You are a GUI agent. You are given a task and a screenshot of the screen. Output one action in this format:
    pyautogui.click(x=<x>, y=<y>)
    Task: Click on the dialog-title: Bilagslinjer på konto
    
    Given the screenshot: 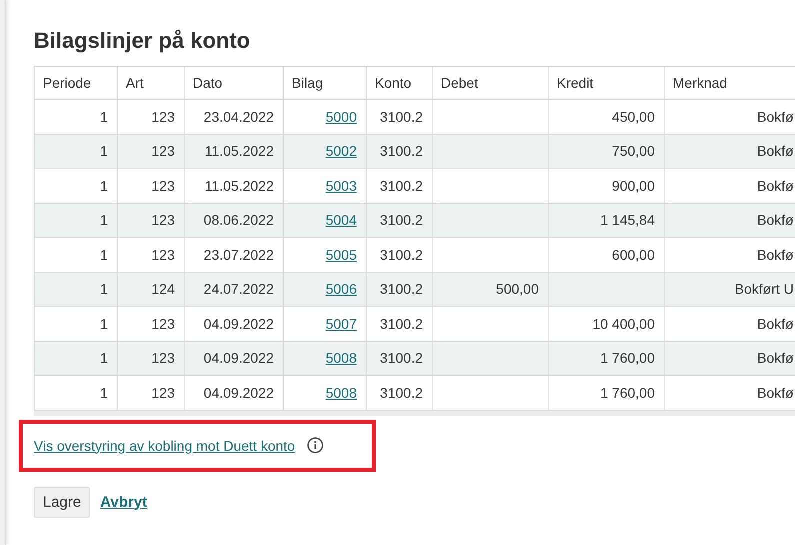 What is the action you would take?
    pyautogui.click(x=143, y=41)
    